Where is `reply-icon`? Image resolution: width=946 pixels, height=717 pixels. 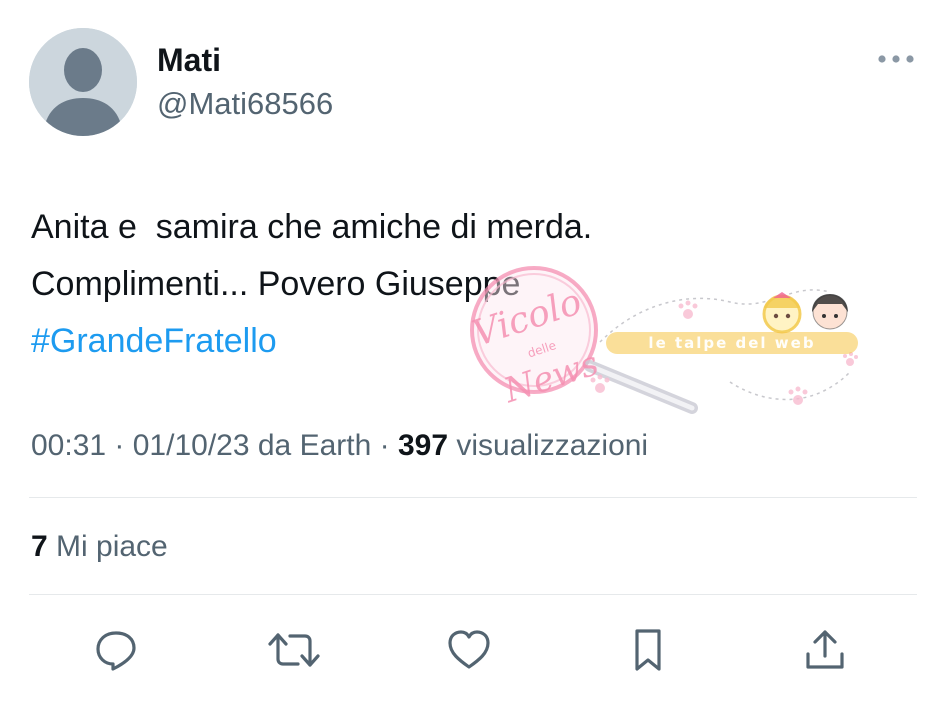 reply-icon is located at coordinates (116, 651).